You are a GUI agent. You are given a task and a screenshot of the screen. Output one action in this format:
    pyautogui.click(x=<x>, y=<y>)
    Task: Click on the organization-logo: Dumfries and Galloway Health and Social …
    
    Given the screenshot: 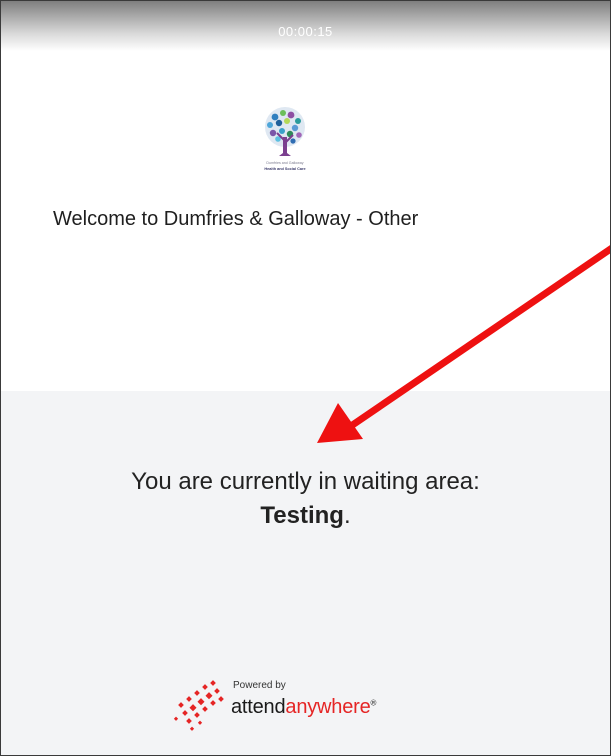 What is the action you would take?
    pyautogui.click(x=285, y=140)
    